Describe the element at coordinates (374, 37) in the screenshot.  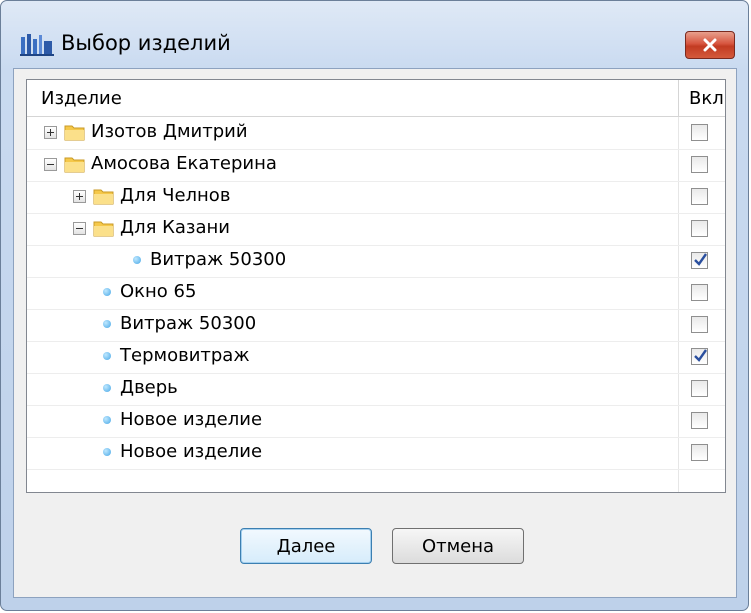
I see `title-bar: Выбор изделий` at that location.